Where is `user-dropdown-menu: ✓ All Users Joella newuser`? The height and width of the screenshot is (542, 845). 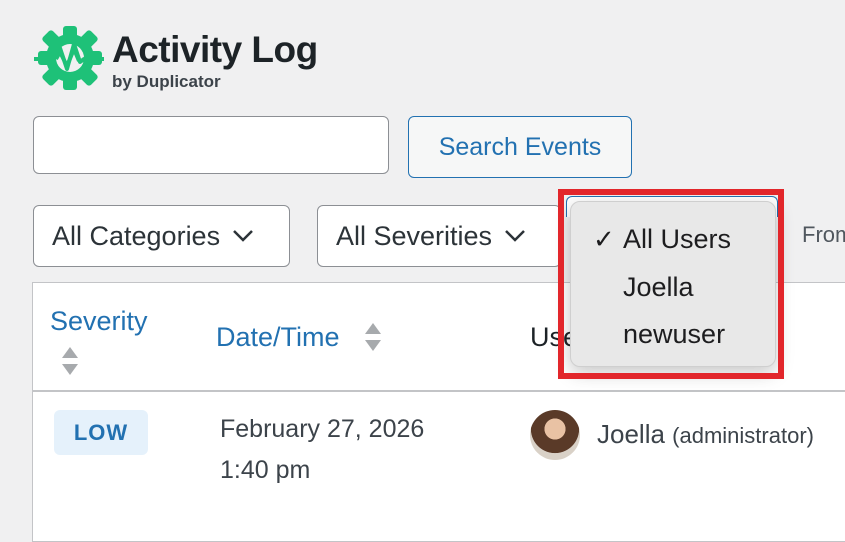 user-dropdown-menu: ✓ All Users Joella newuser is located at coordinates (673, 284).